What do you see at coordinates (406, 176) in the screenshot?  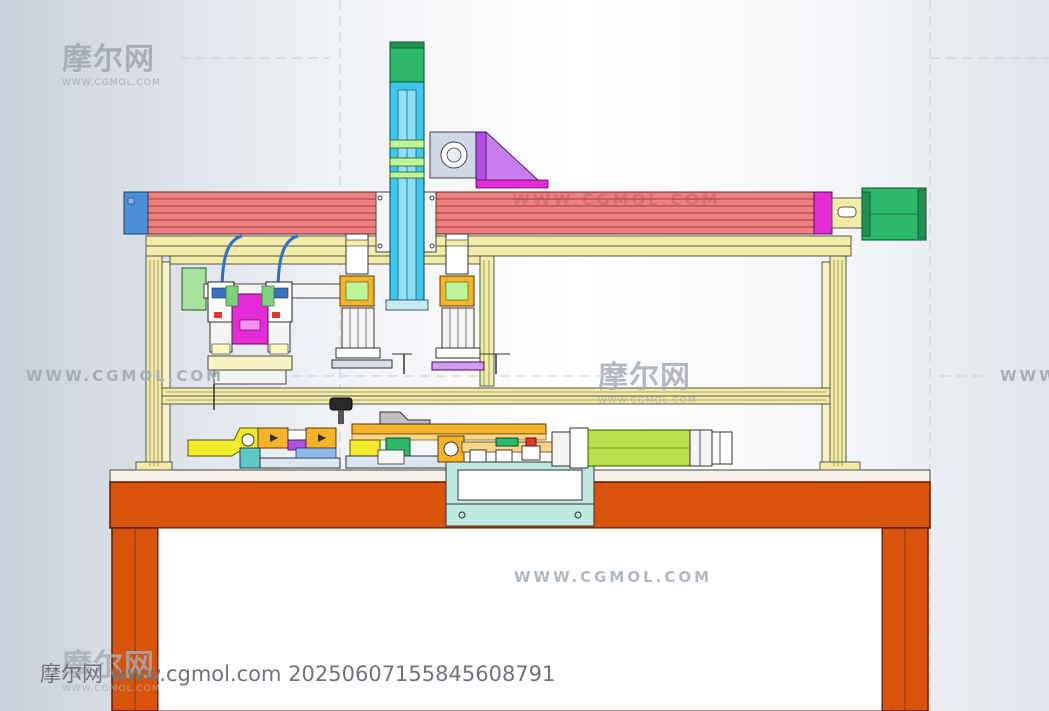 I see `z-axis-module` at bounding box center [406, 176].